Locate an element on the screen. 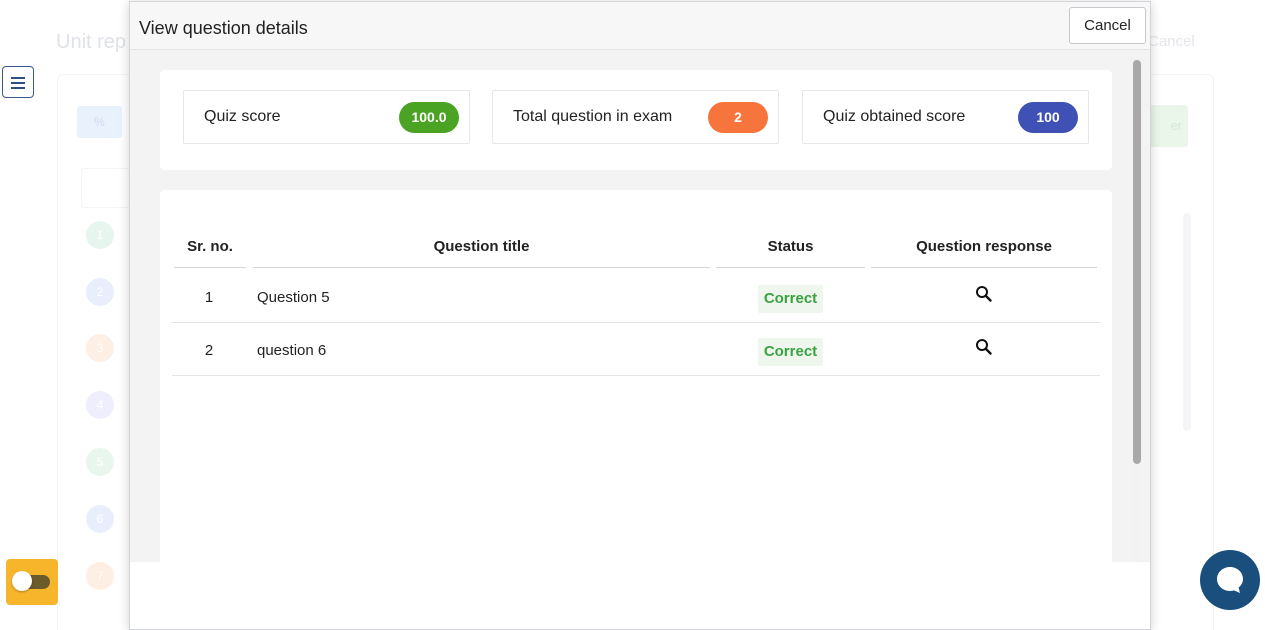  background-header-box is located at coordinates (106, 188).